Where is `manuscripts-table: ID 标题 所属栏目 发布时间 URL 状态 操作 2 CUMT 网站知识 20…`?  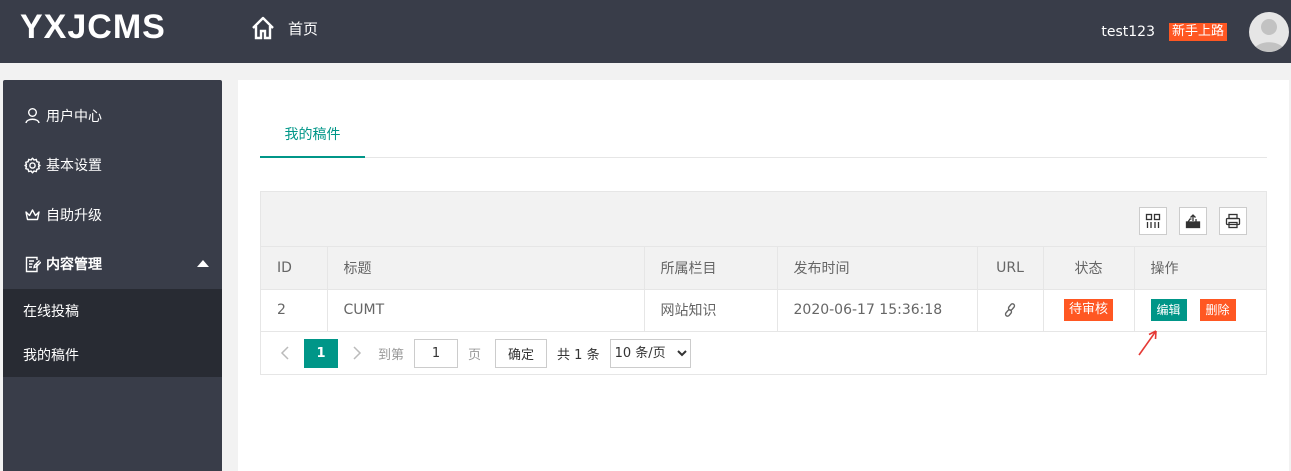
manuscripts-table: ID 标题 所属栏目 发布时间 URL 状态 操作 2 CUMT 网站知识 20… is located at coordinates (763, 289).